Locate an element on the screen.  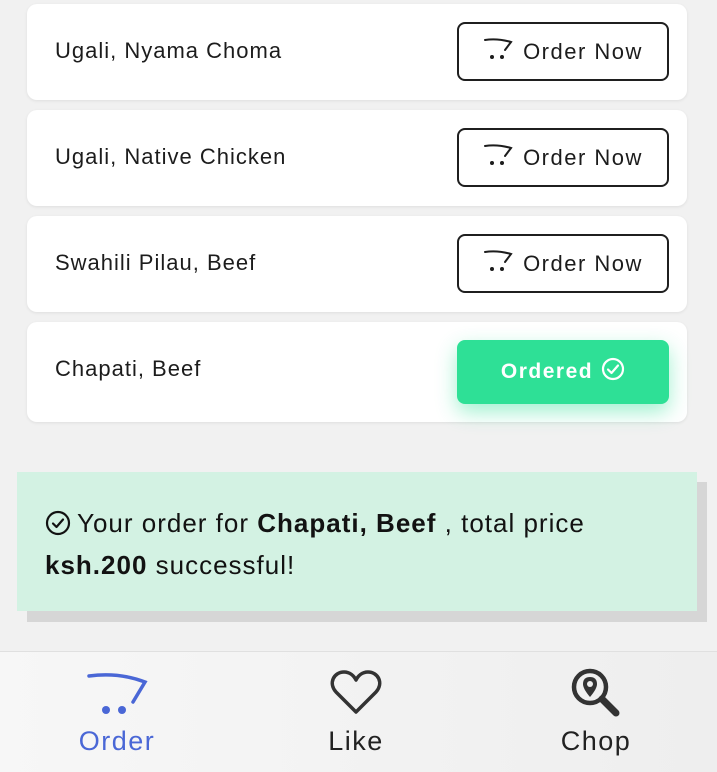
nav-item-order: Order is located at coordinates (117, 718).